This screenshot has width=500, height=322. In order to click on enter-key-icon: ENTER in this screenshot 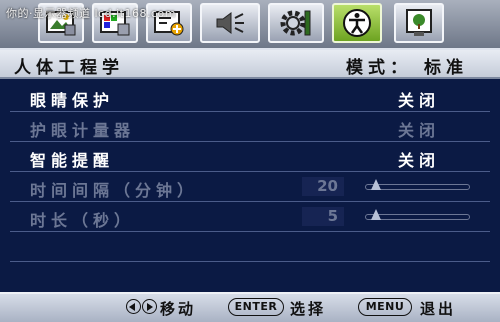, I will do `click(256, 307)`.